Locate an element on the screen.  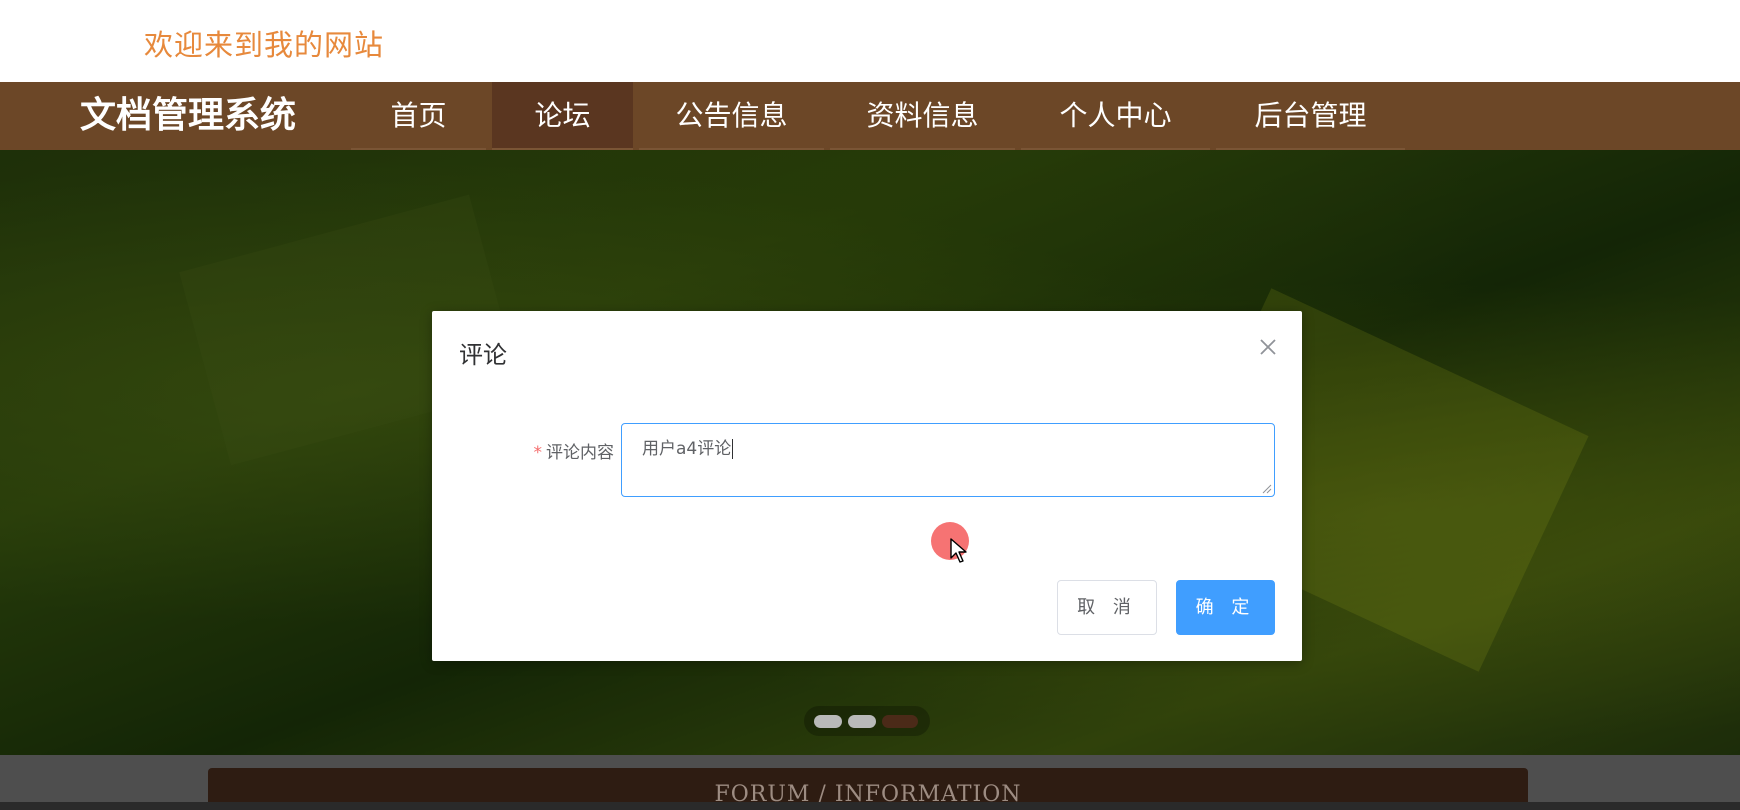
comment-textarea-value: 用户a4评论 is located at coordinates (687, 449).